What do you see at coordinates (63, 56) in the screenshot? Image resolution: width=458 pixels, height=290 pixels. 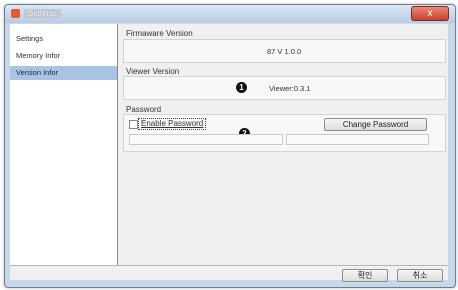 I see `sidebar-item-memory-infor: Memory Infor` at bounding box center [63, 56].